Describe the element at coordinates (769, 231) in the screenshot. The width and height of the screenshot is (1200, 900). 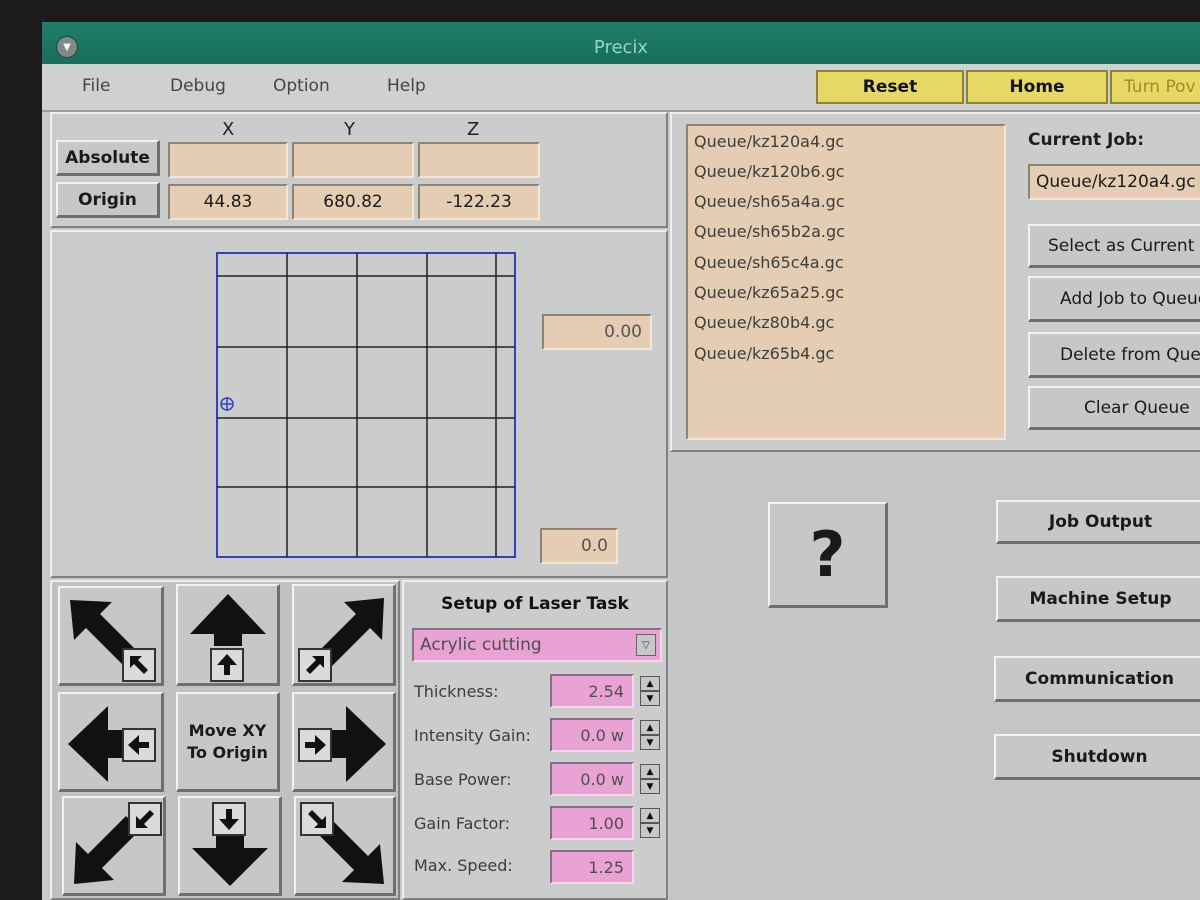
I see `queue-item: Queue/sh65b2a.gc` at that location.